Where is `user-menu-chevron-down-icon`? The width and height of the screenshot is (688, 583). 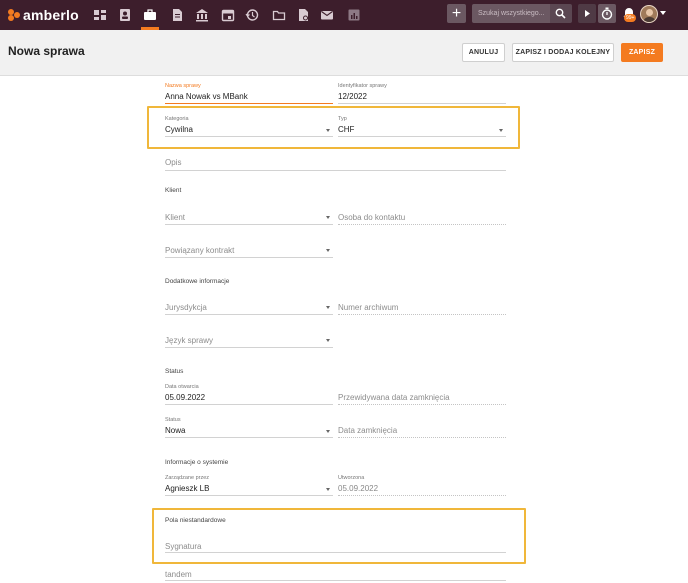 user-menu-chevron-down-icon is located at coordinates (663, 13).